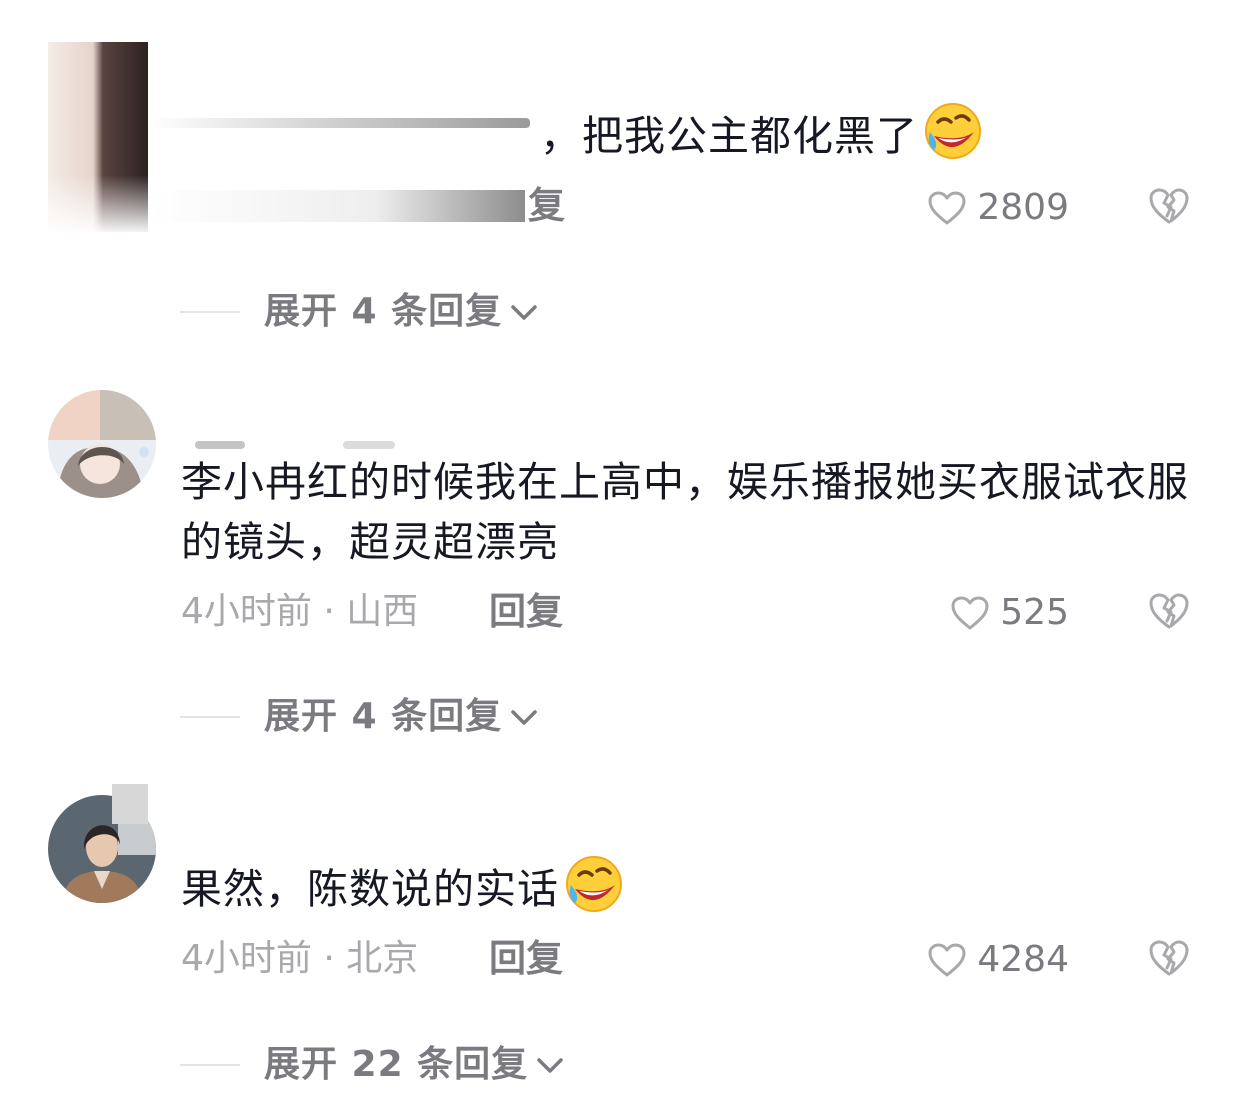 Image resolution: width=1241 pixels, height=1097 pixels. What do you see at coordinates (300, 611) in the screenshot?
I see `comment-time-location: 4小时前 · 山西` at bounding box center [300, 611].